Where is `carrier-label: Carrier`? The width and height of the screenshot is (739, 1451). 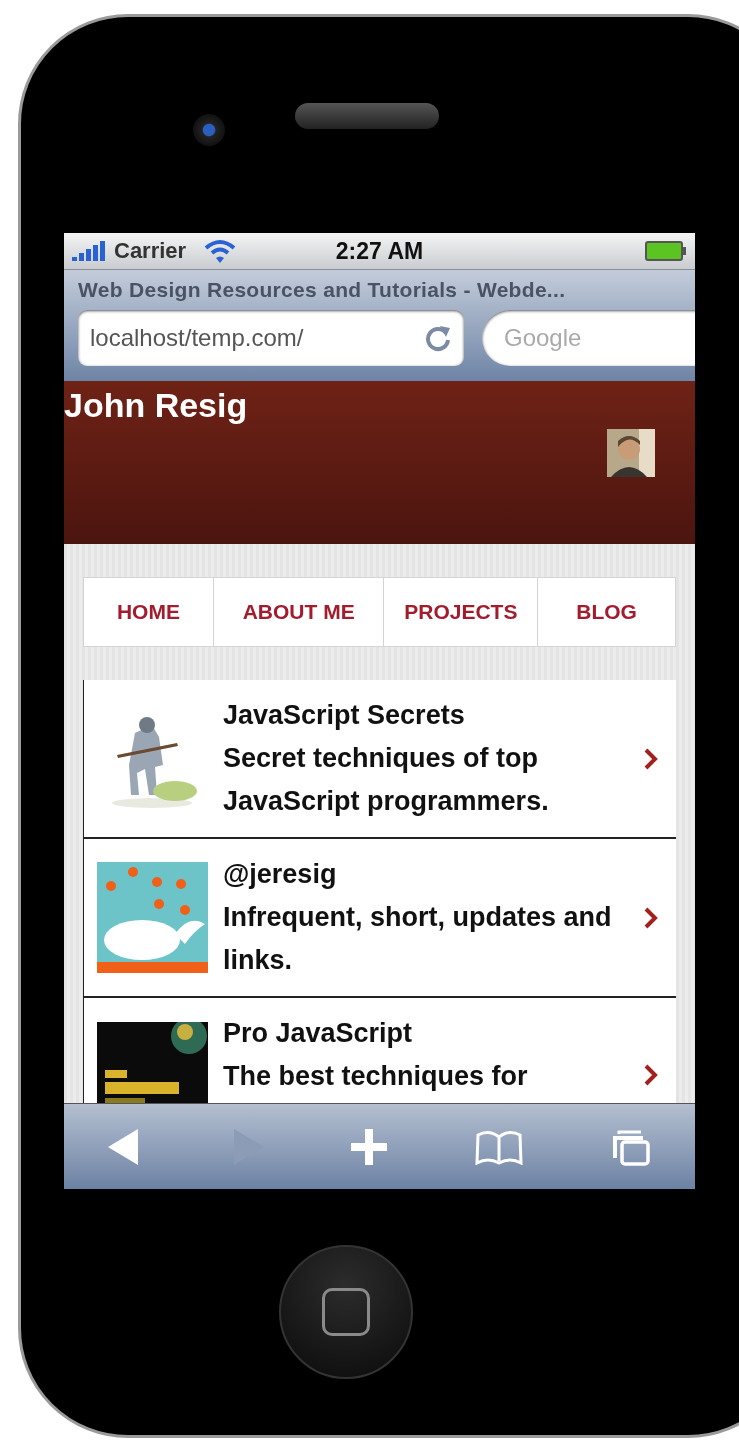
carrier-label: Carrier is located at coordinates (150, 251).